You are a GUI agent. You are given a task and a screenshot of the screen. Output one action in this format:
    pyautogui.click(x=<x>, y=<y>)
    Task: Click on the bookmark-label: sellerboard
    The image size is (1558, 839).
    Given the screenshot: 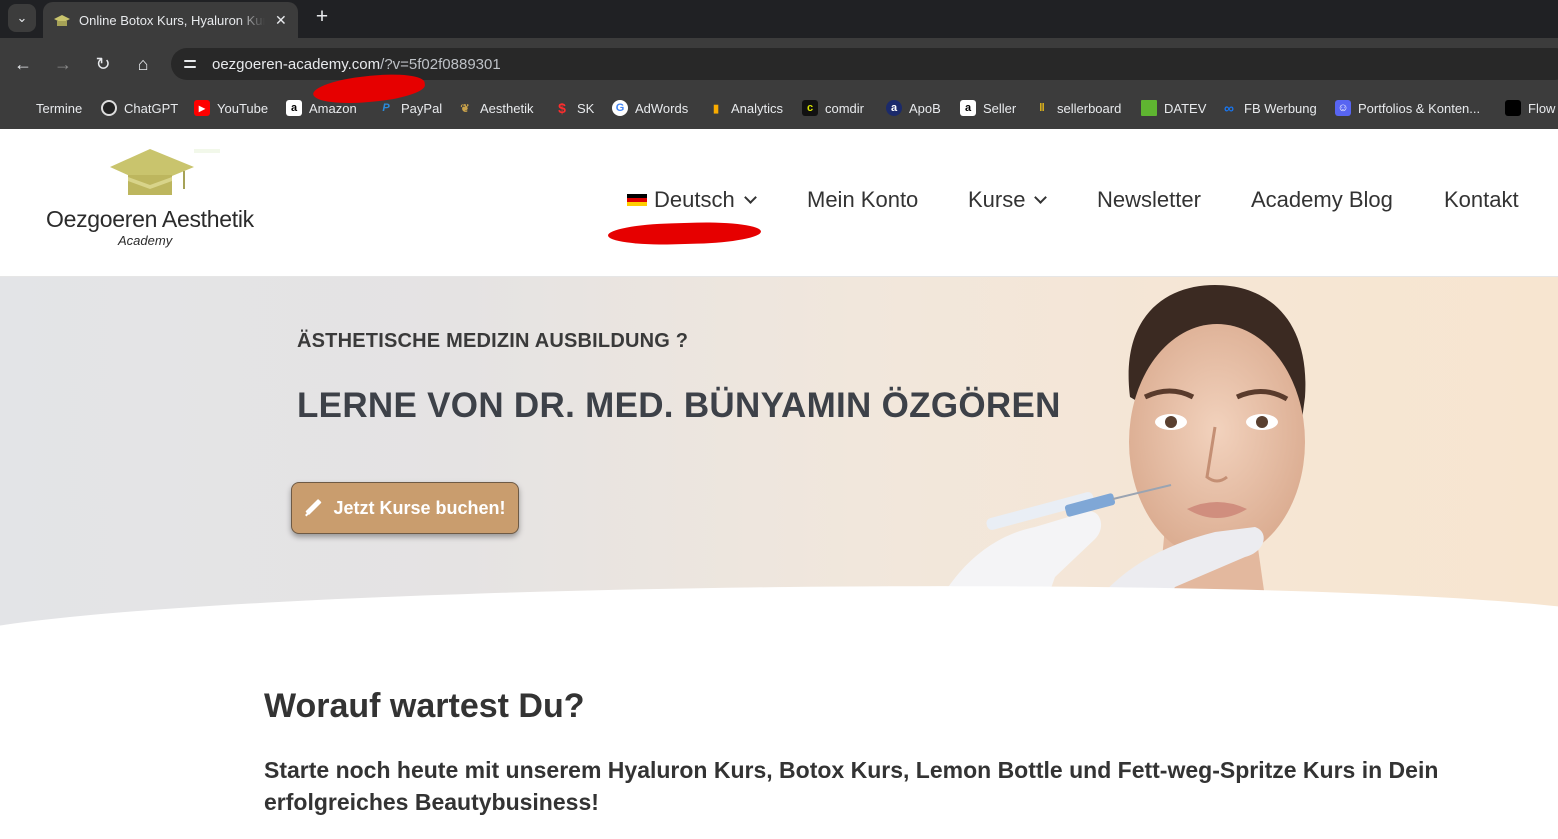 What is the action you would take?
    pyautogui.click(x=1089, y=108)
    